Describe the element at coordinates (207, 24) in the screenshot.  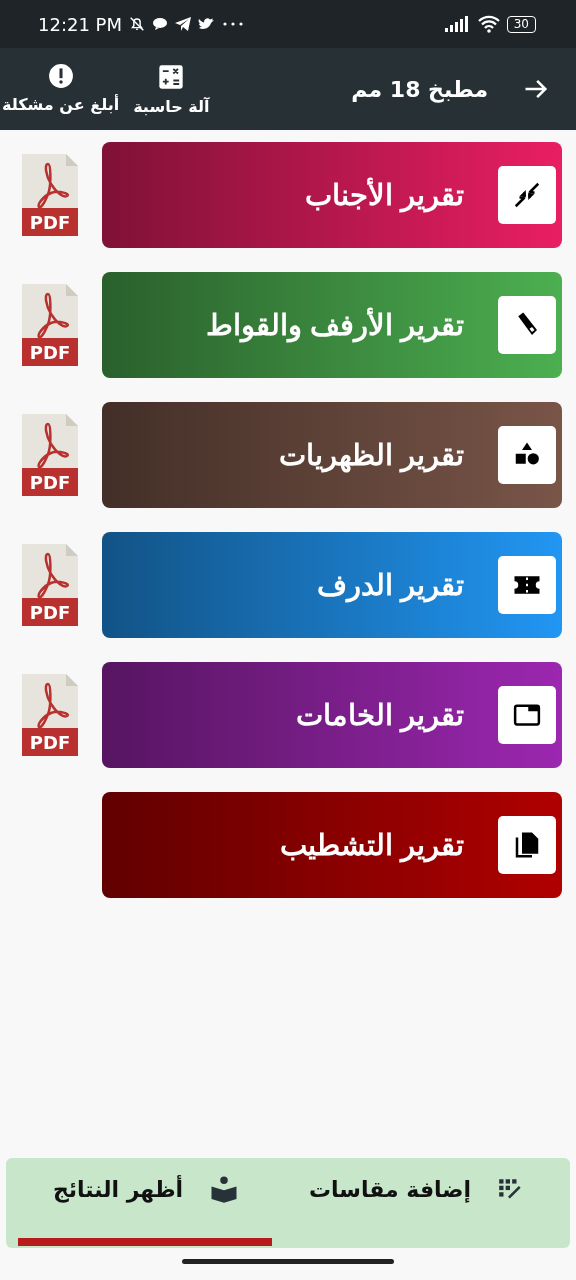
I see `bird-icon` at that location.